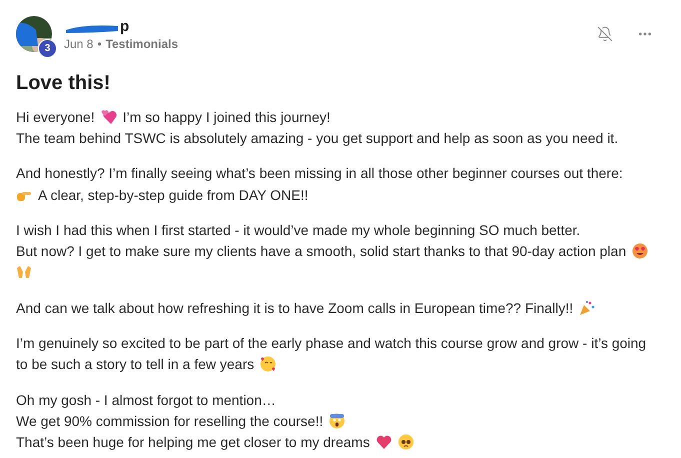  Describe the element at coordinates (226, 116) in the screenshot. I see `post-text: I’m so happy I joined this journey!` at that location.